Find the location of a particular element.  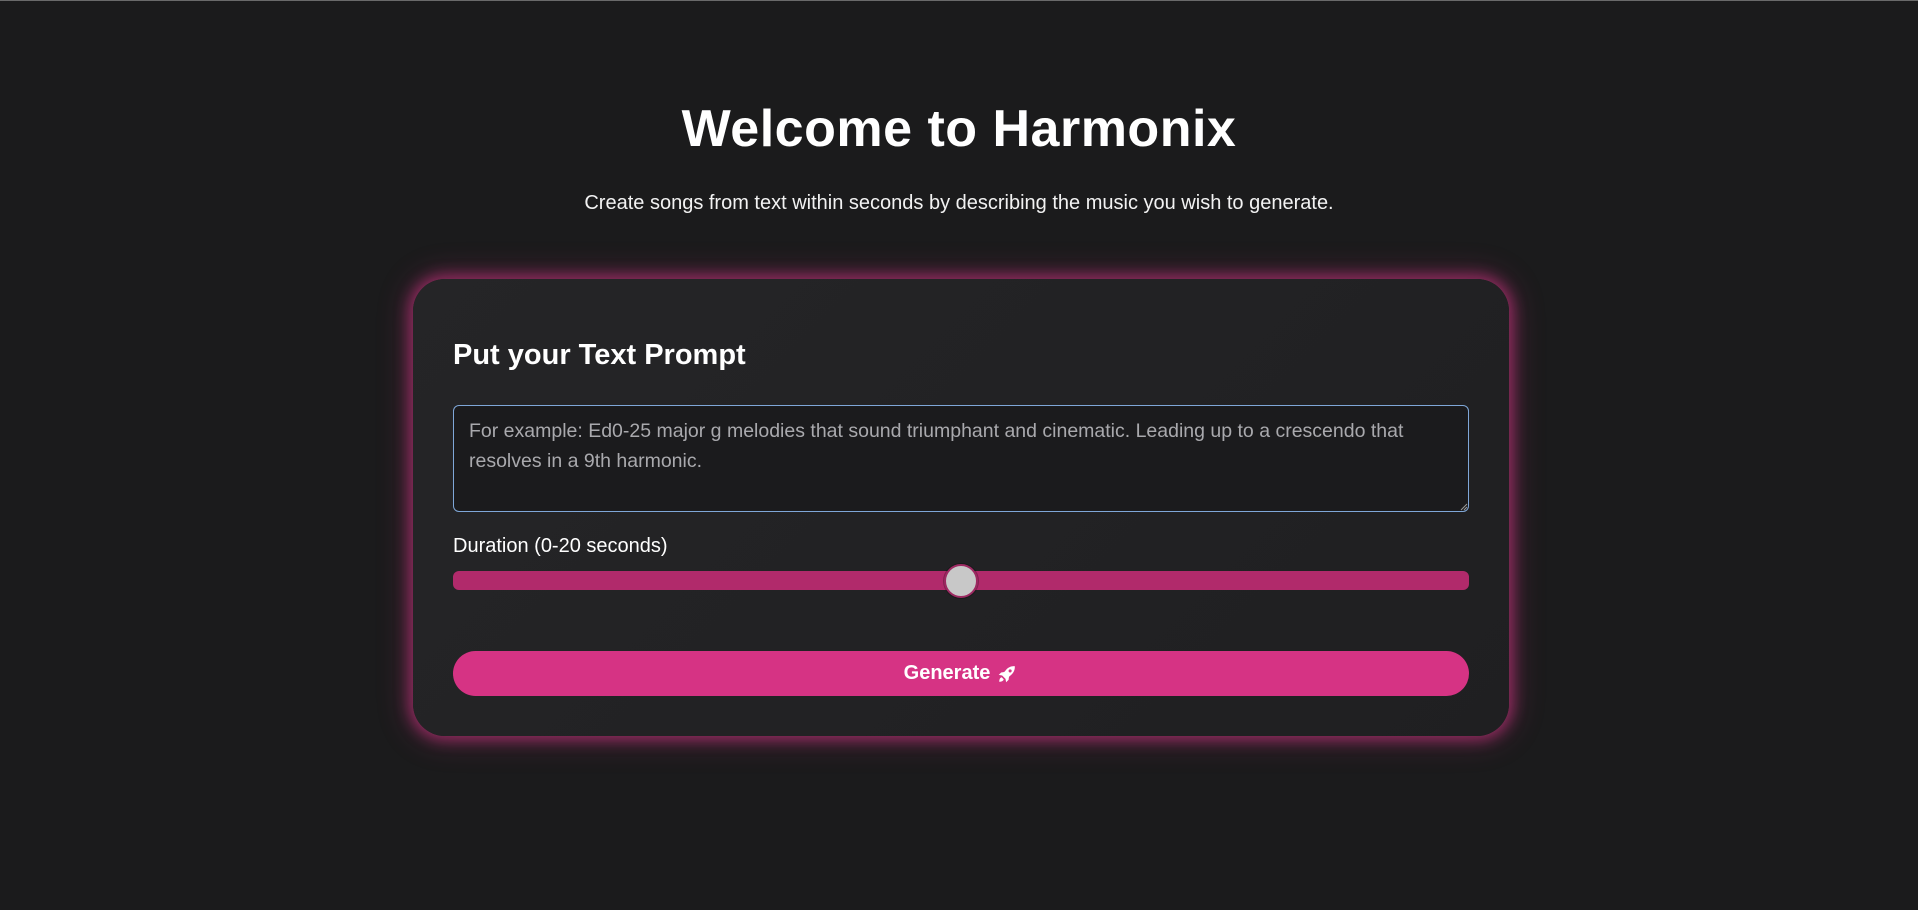

generate-button-label: Generate is located at coordinates (947, 673).